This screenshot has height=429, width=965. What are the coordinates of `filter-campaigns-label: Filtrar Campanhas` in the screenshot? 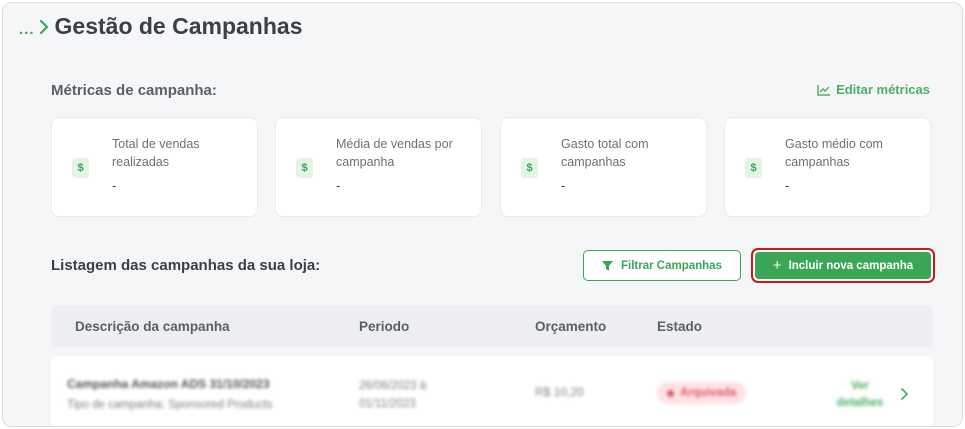 It's located at (671, 265).